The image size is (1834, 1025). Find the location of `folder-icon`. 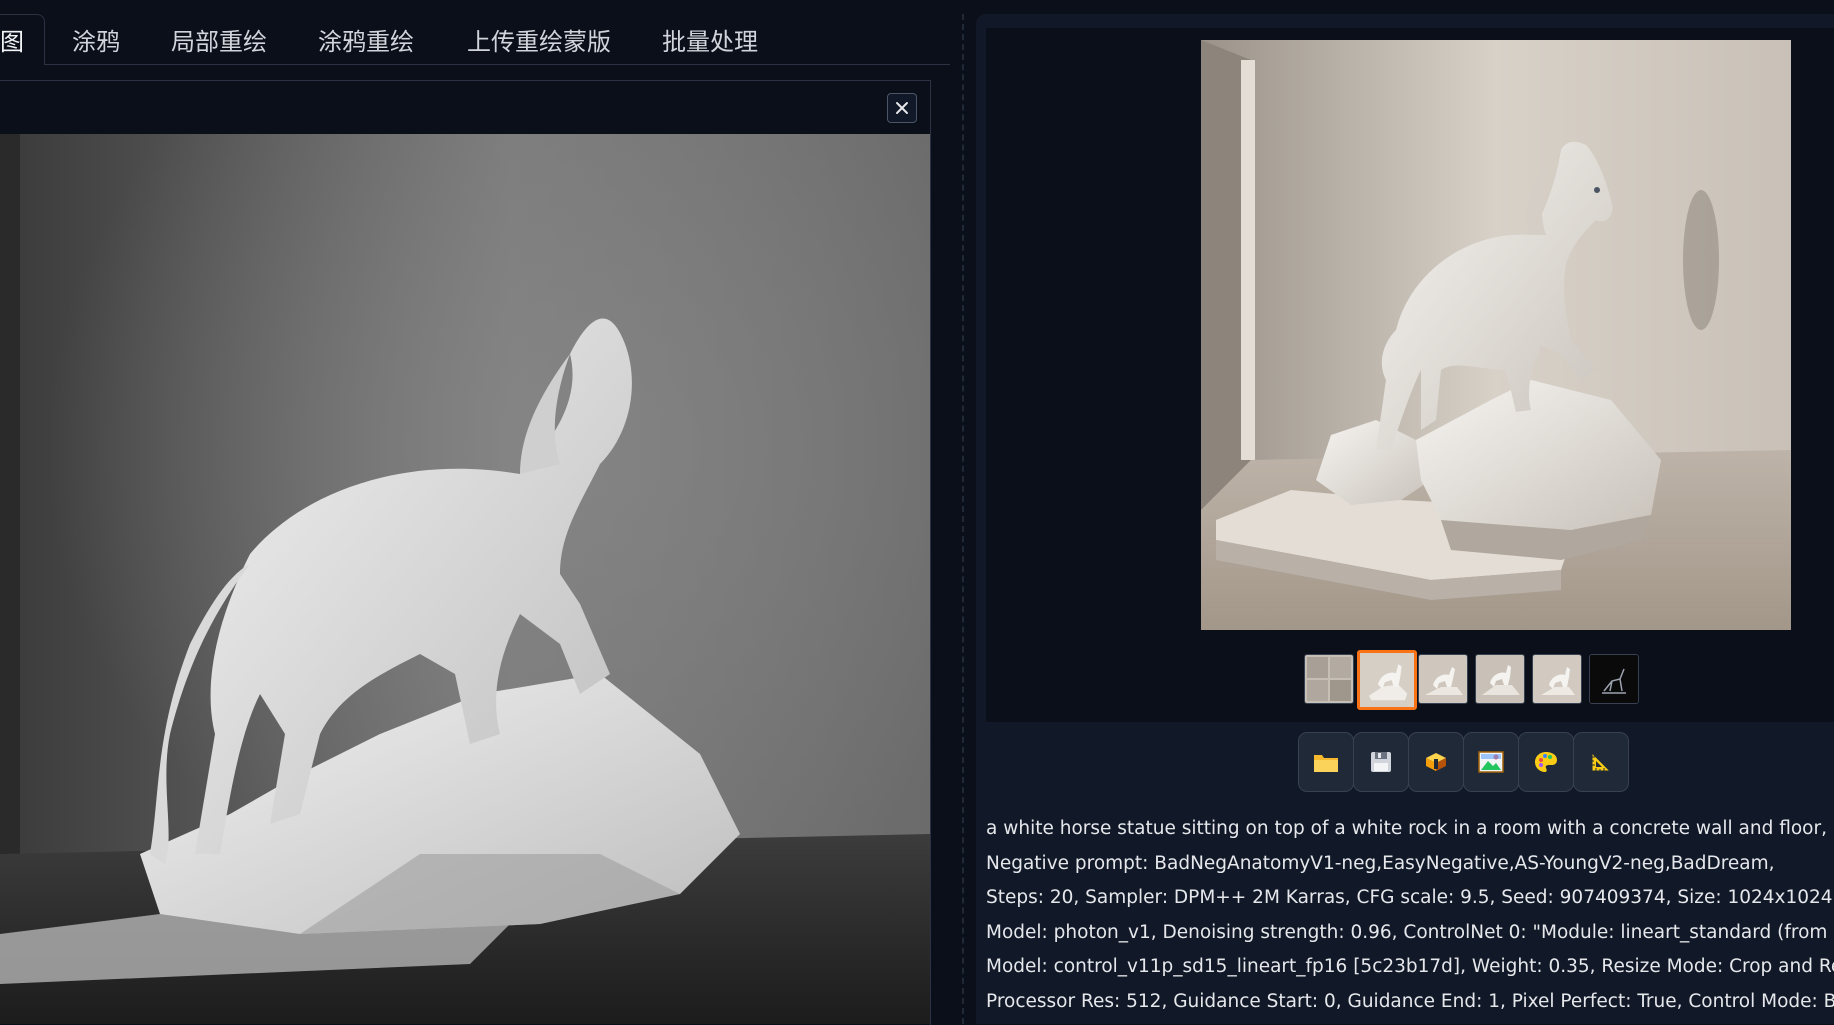

folder-icon is located at coordinates (1326, 763).